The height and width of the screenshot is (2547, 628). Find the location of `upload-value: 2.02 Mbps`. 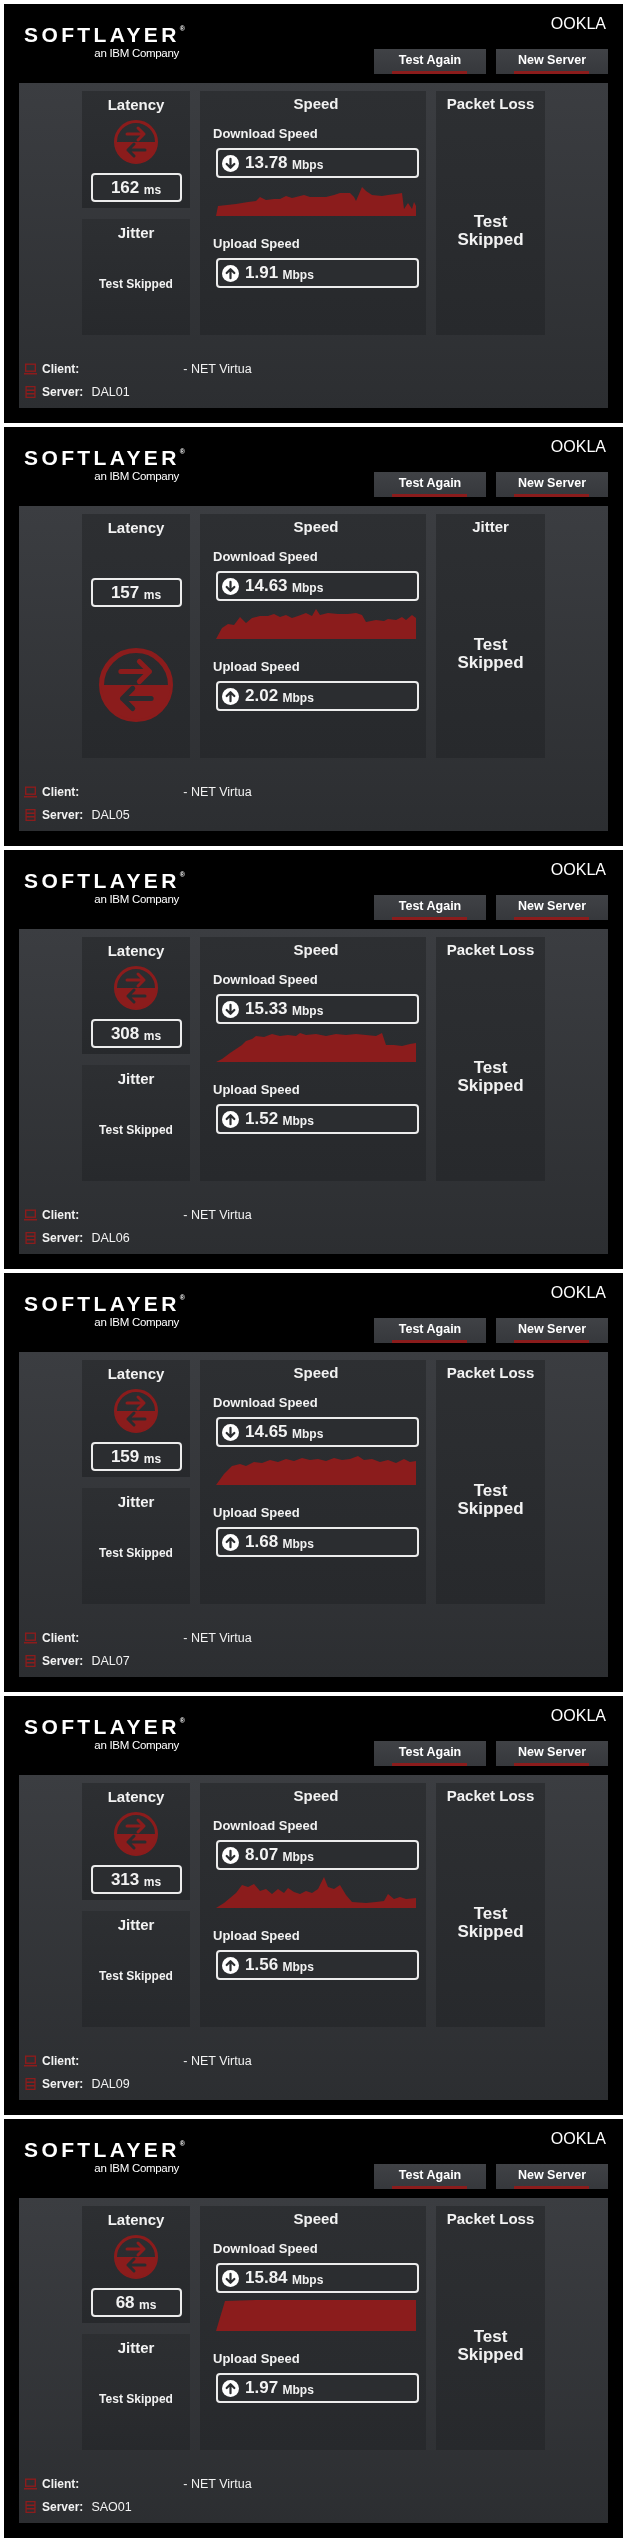

upload-value: 2.02 Mbps is located at coordinates (279, 696).